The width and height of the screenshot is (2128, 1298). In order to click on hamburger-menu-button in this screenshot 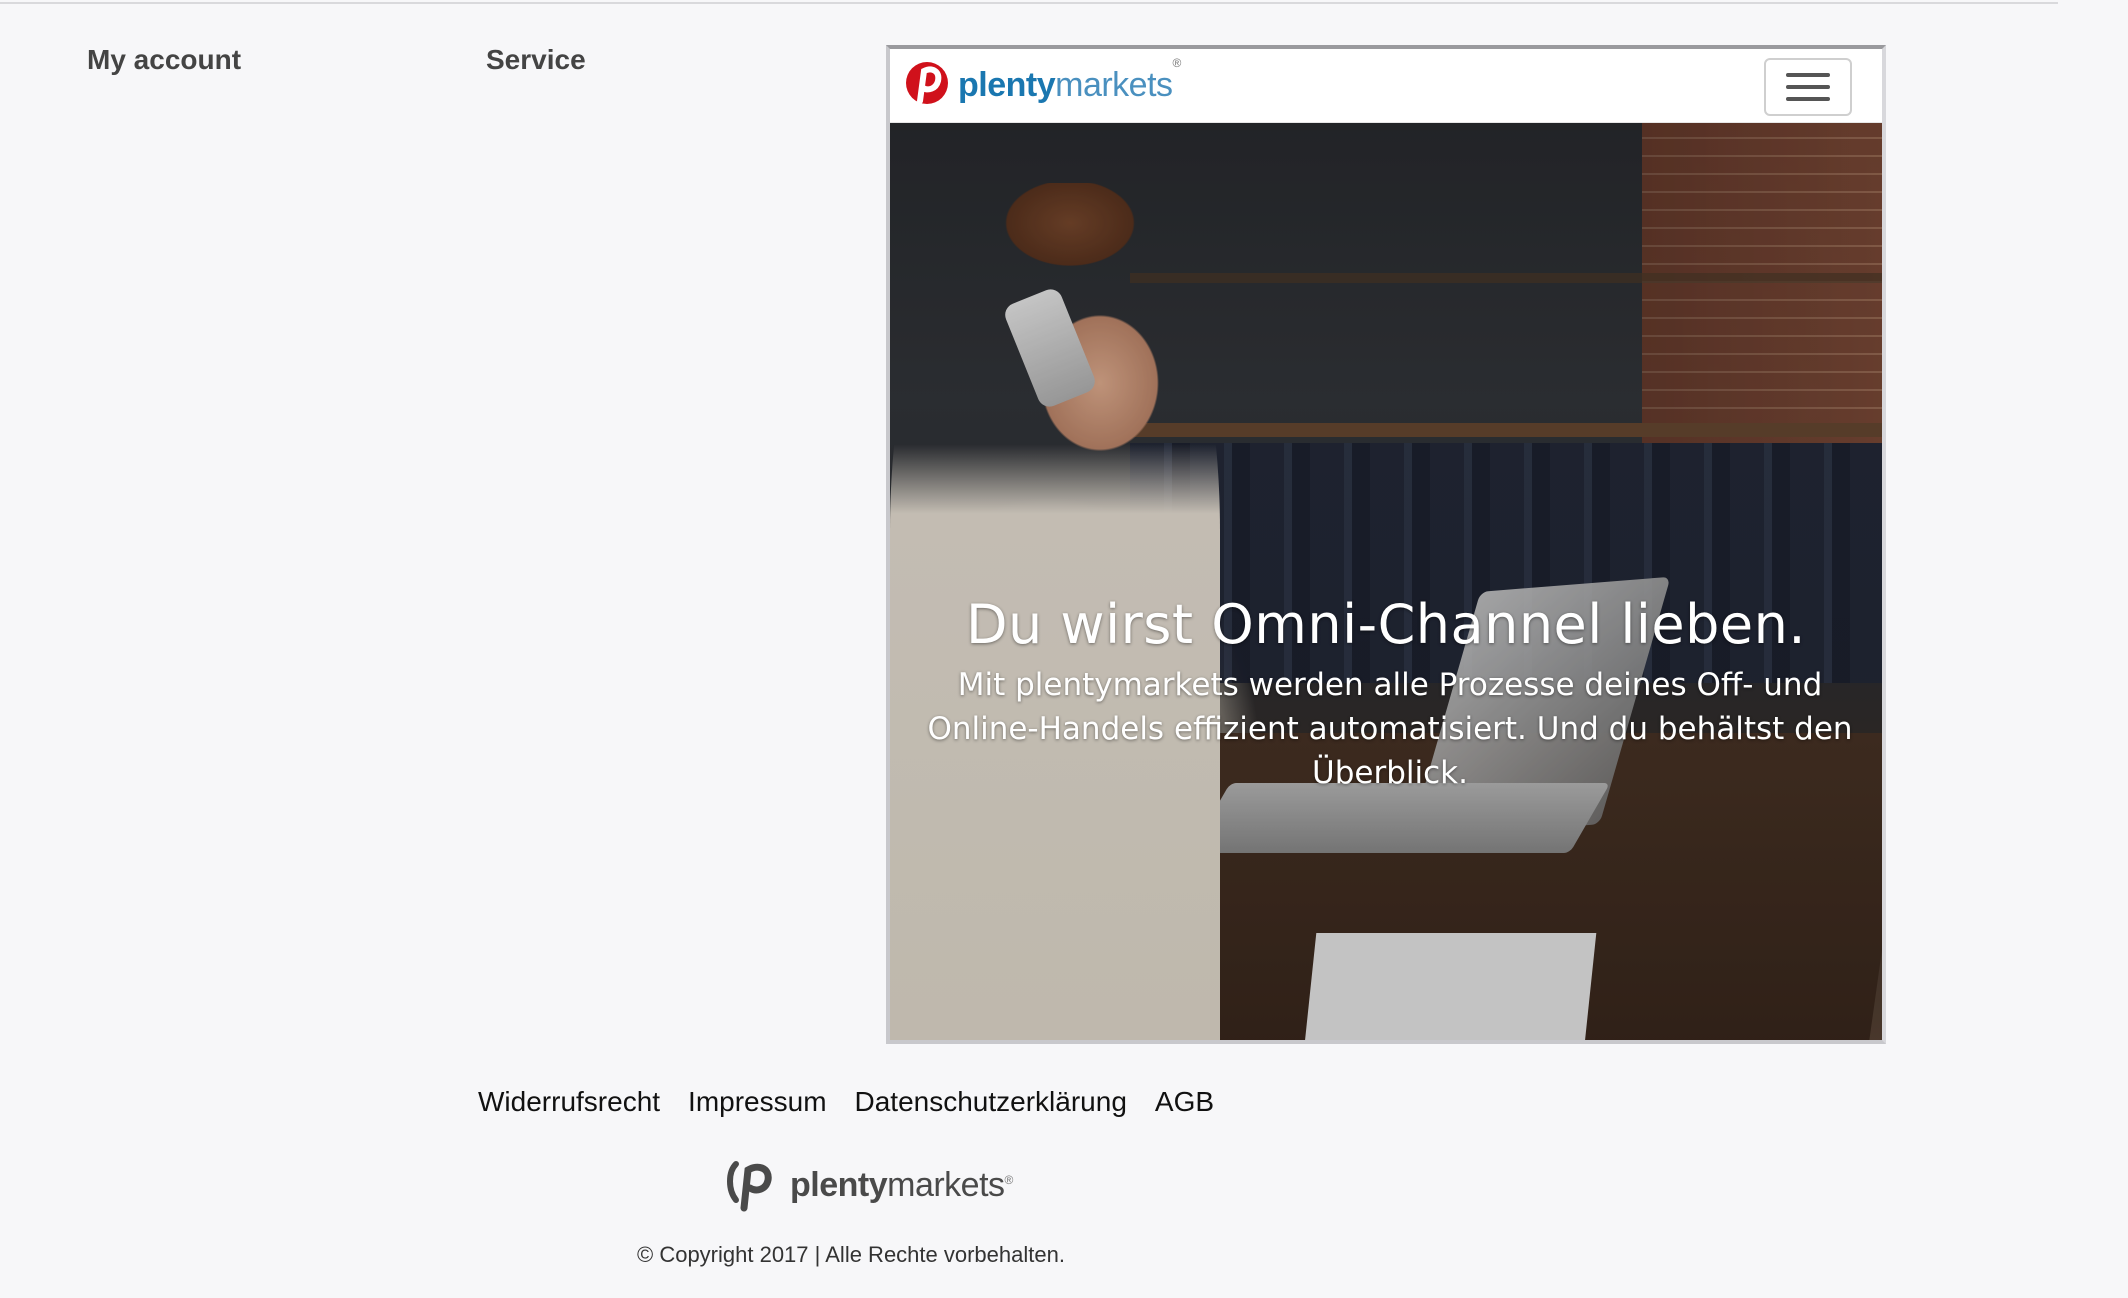, I will do `click(1808, 87)`.